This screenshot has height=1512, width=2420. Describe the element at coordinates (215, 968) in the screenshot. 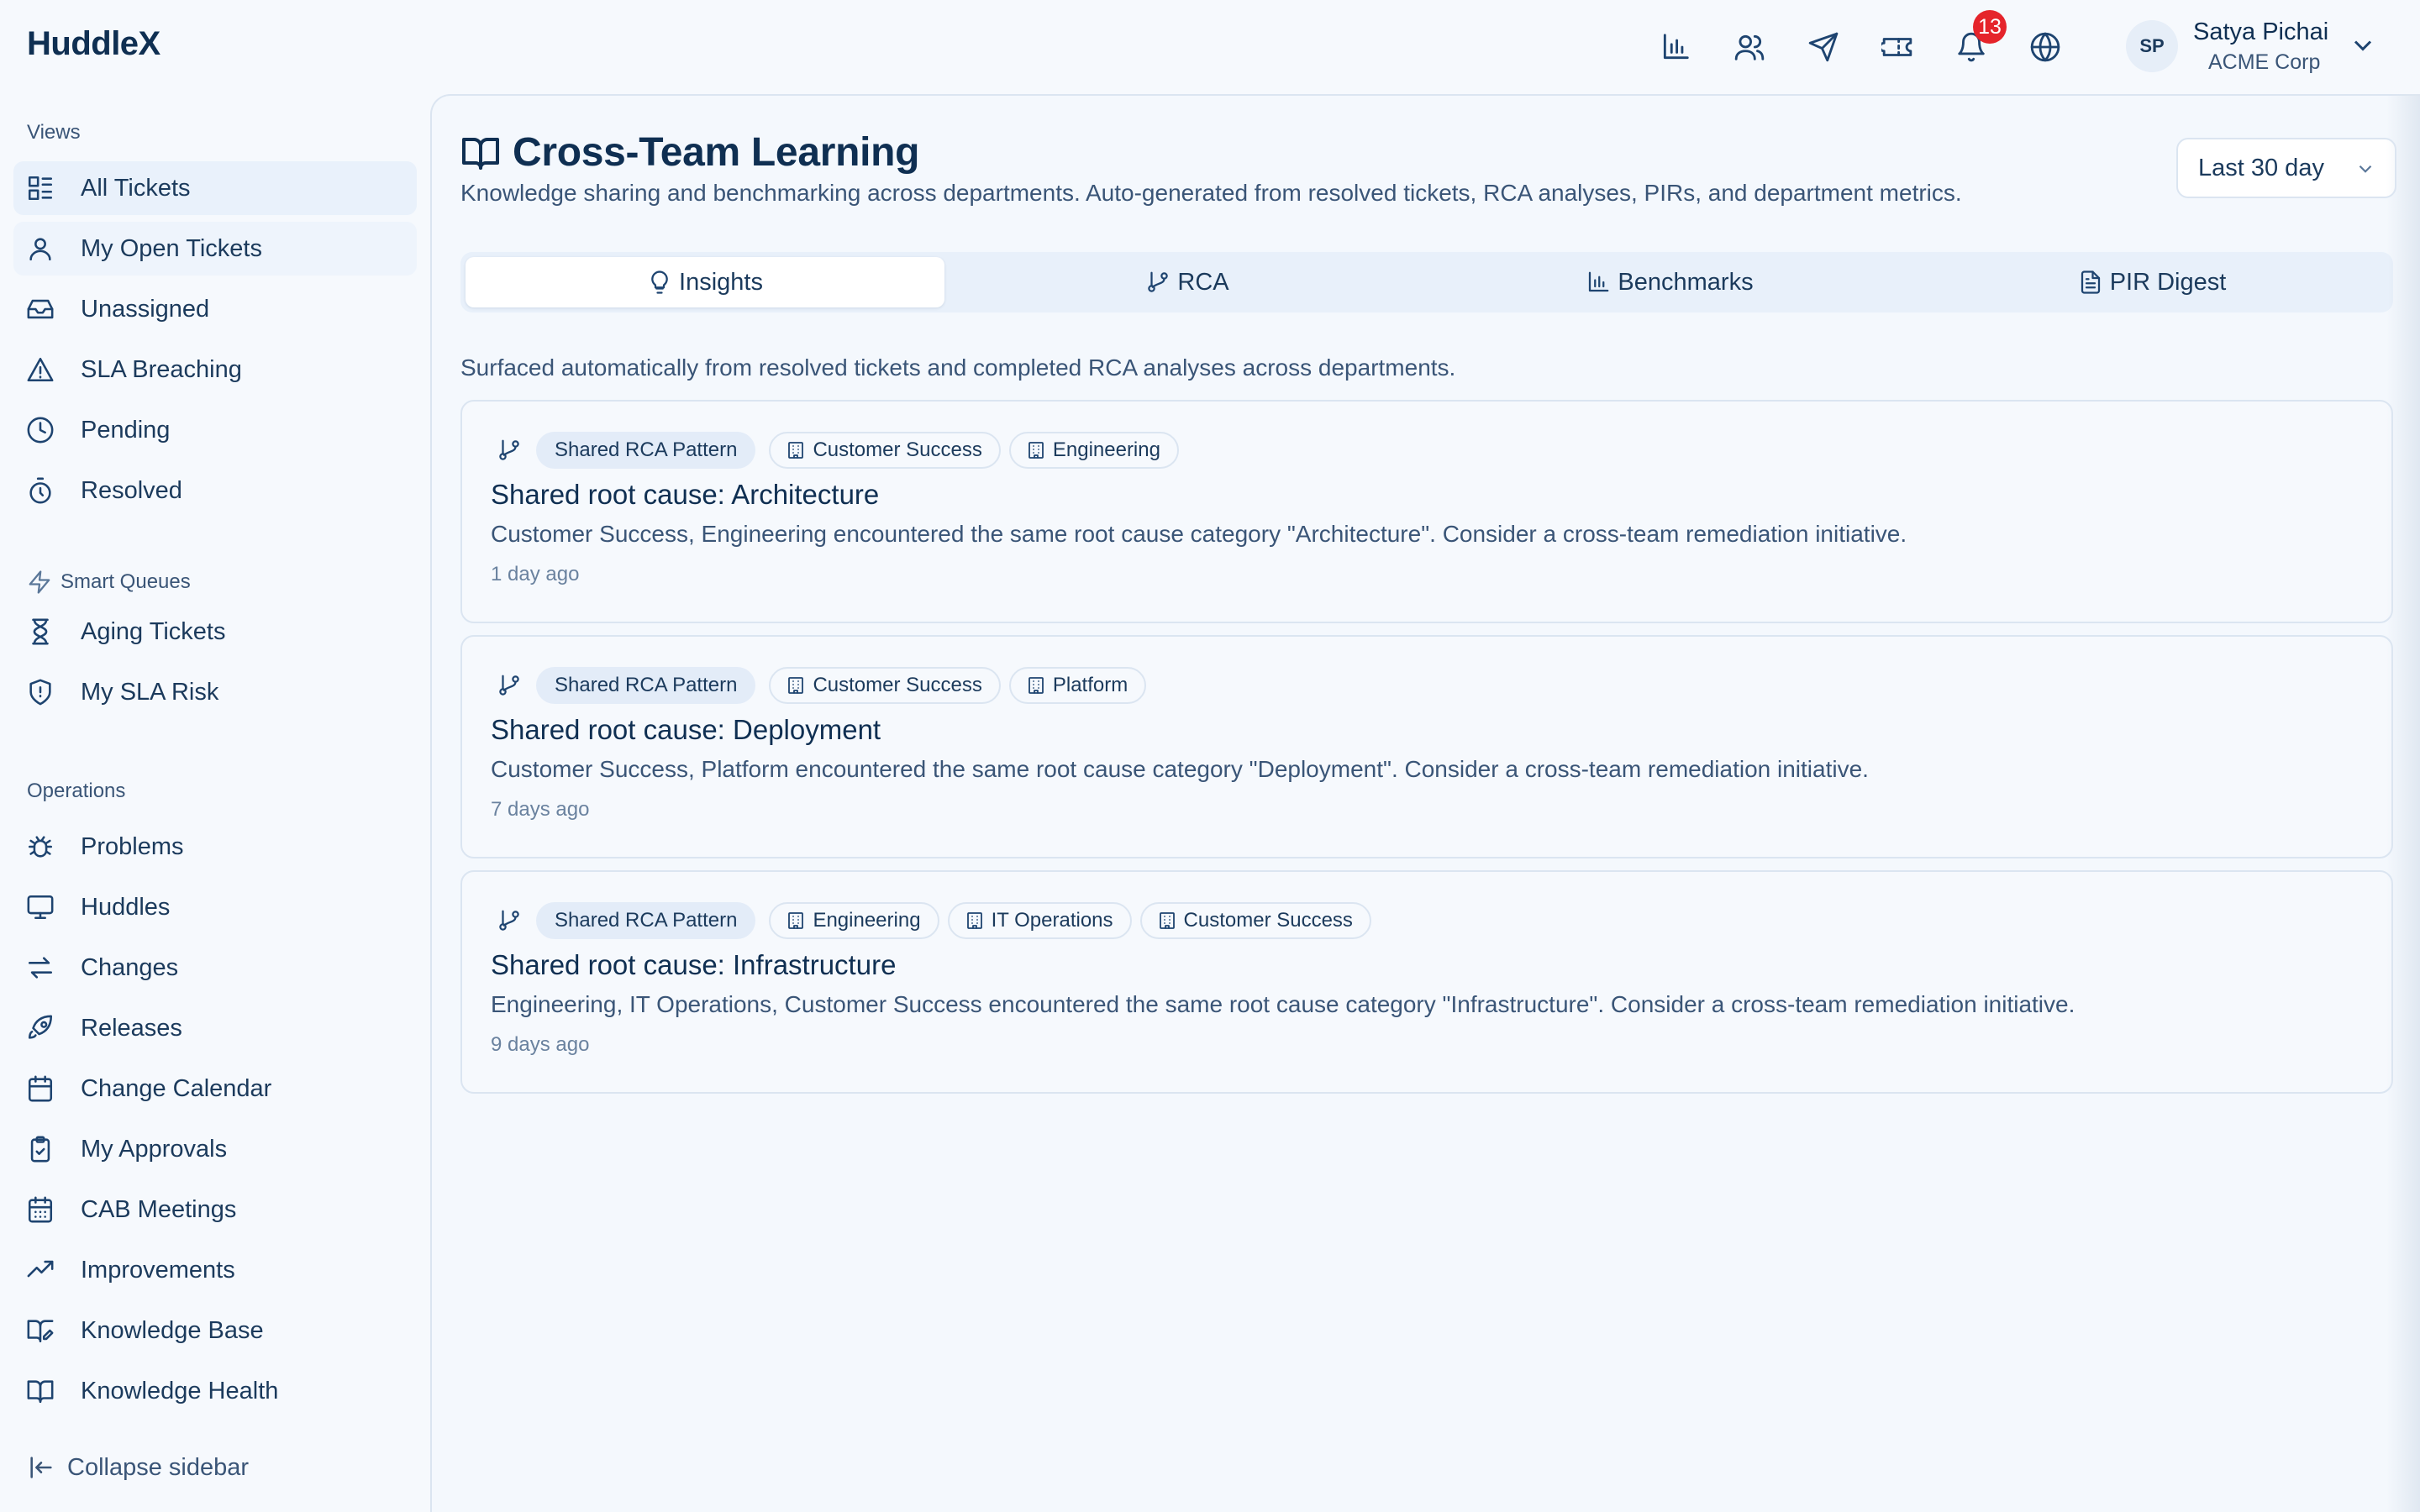

I see `sidebar-item-changes: Changes` at that location.